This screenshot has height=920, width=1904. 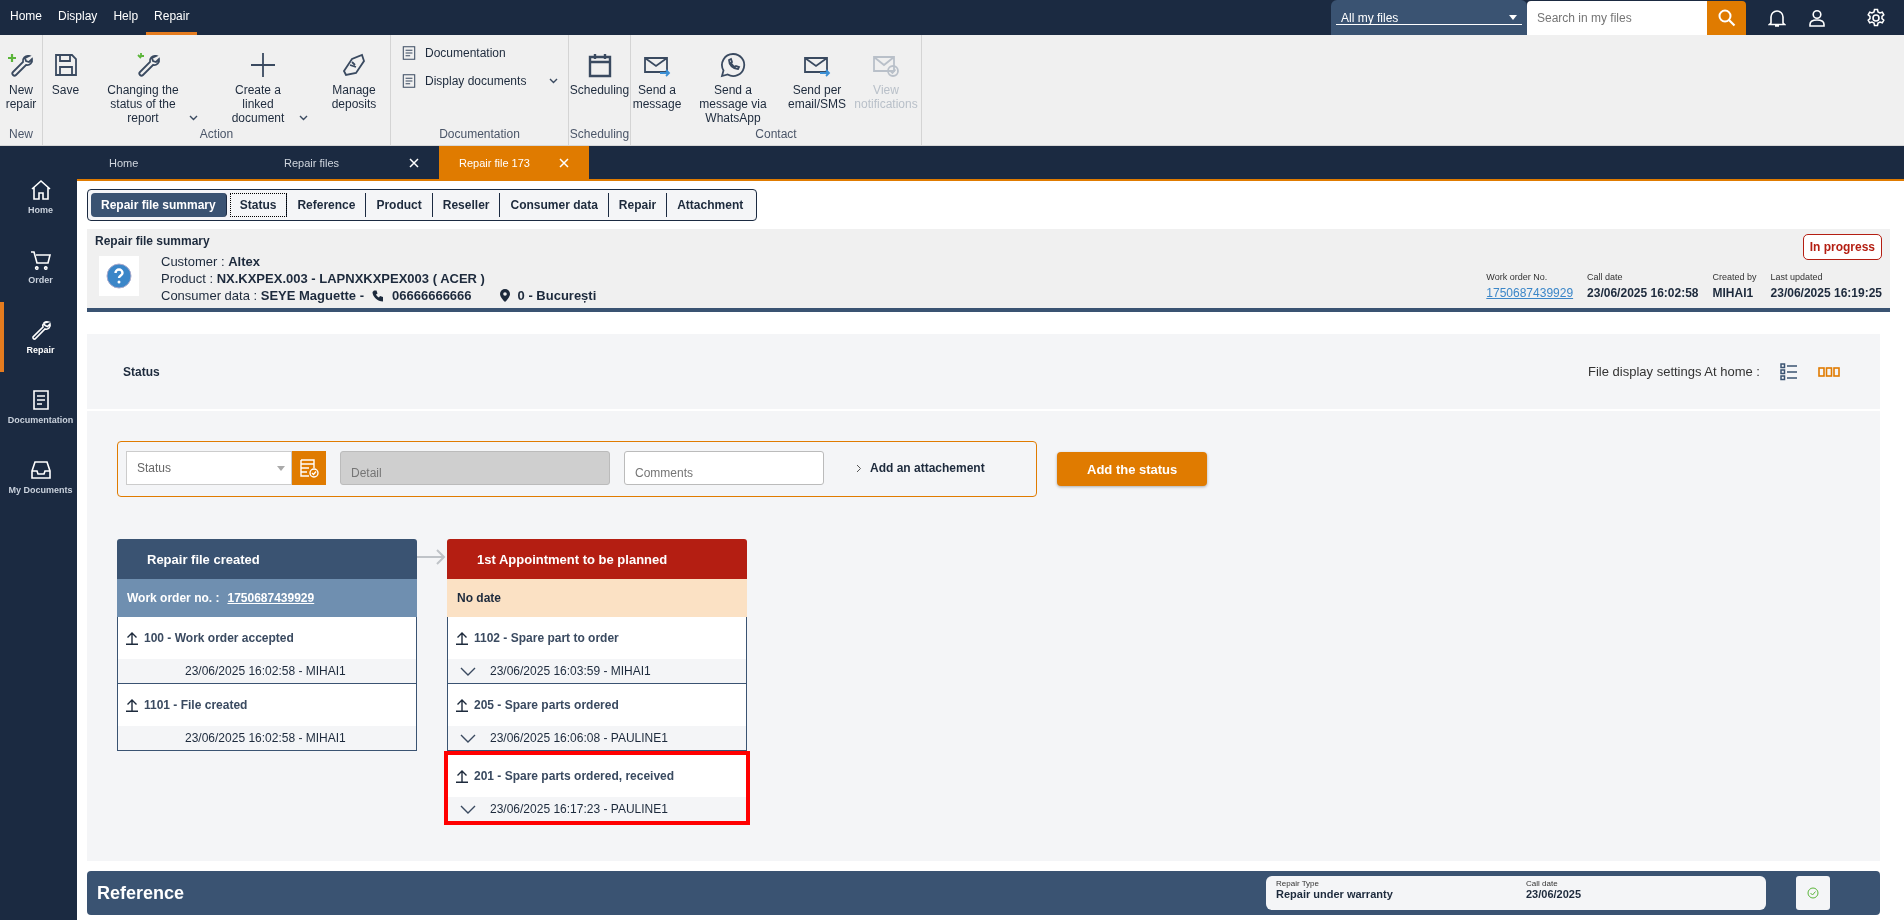 I want to click on stage-header: 1st Appointment to be planned, so click(x=597, y=559).